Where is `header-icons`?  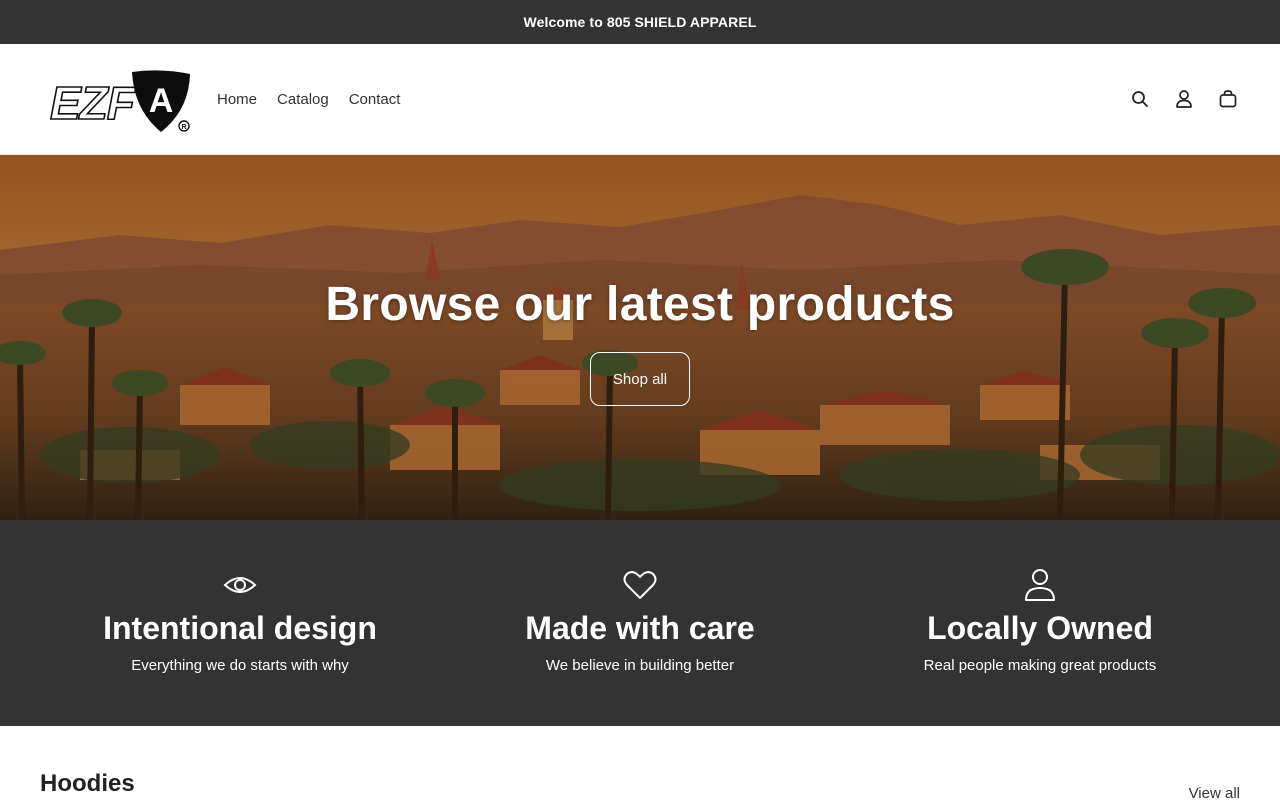 header-icons is located at coordinates (1184, 99).